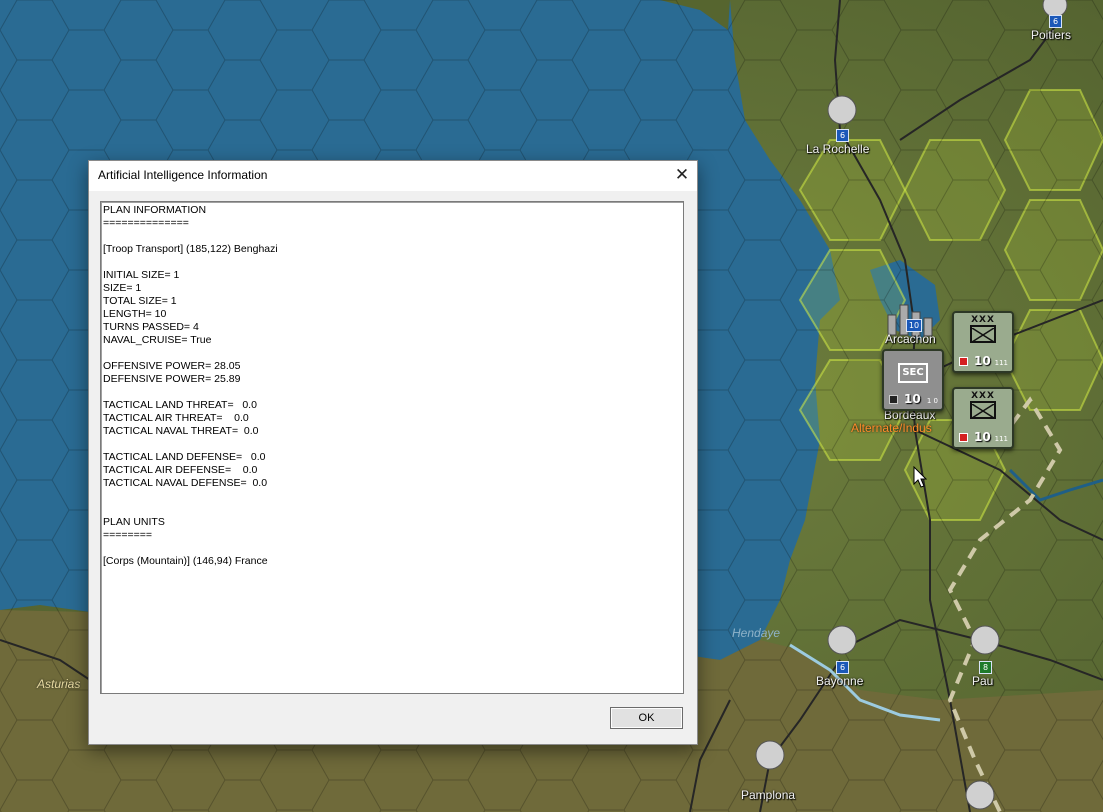 The height and width of the screenshot is (812, 1103). Describe the element at coordinates (134, 522) in the screenshot. I see `info-line: PLAN UNITS` at that location.